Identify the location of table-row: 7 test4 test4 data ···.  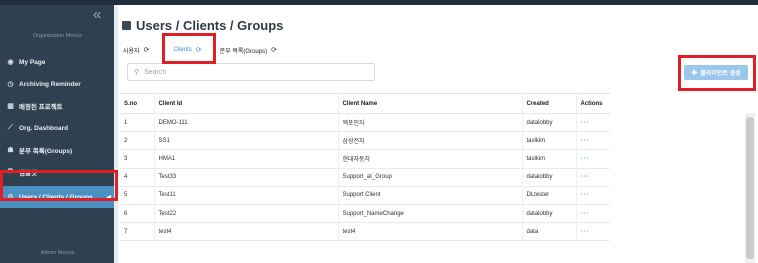
(365, 232).